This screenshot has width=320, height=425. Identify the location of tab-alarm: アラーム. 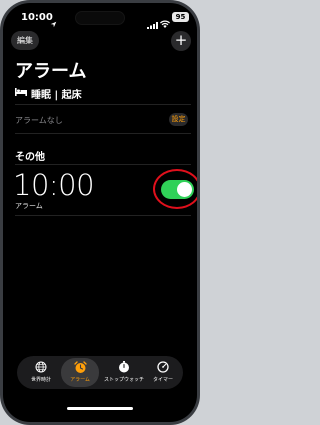
(80, 372).